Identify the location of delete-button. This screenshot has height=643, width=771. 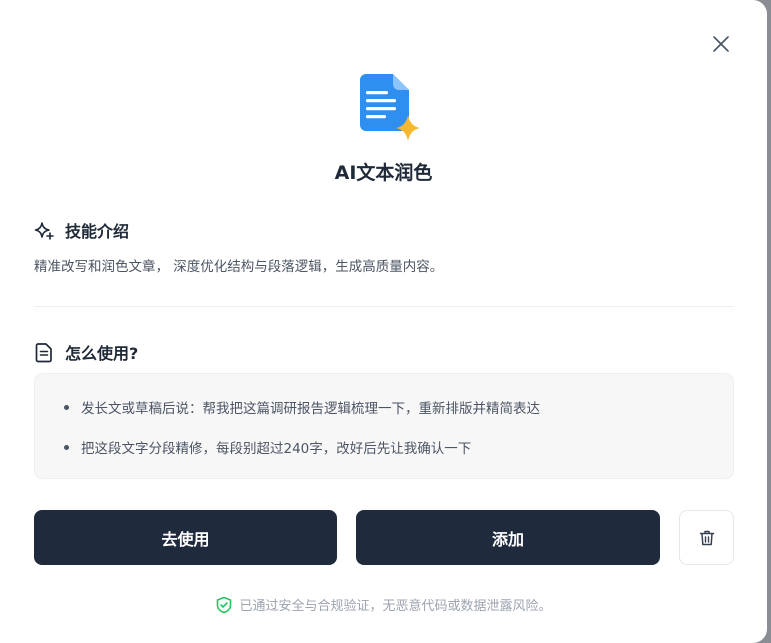
(706, 537).